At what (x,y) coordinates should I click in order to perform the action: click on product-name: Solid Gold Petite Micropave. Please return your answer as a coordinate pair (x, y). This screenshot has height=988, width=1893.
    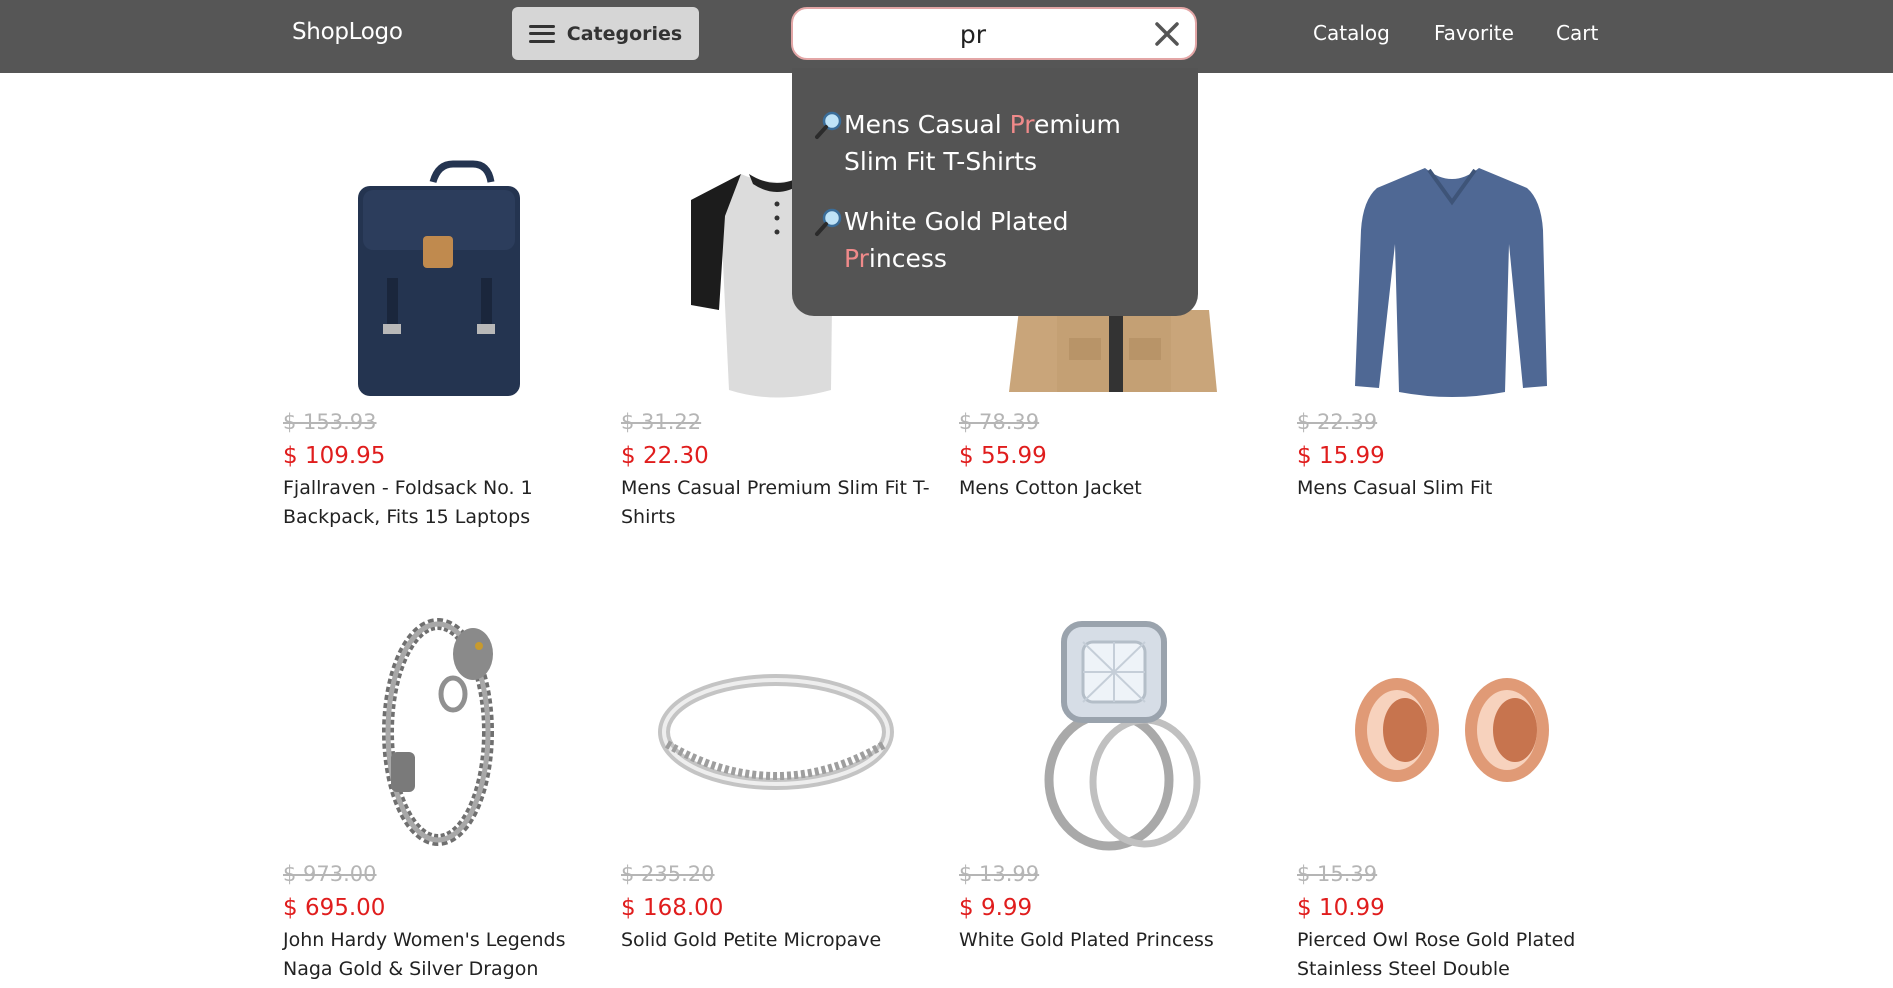
    Looking at the image, I should click on (783, 940).